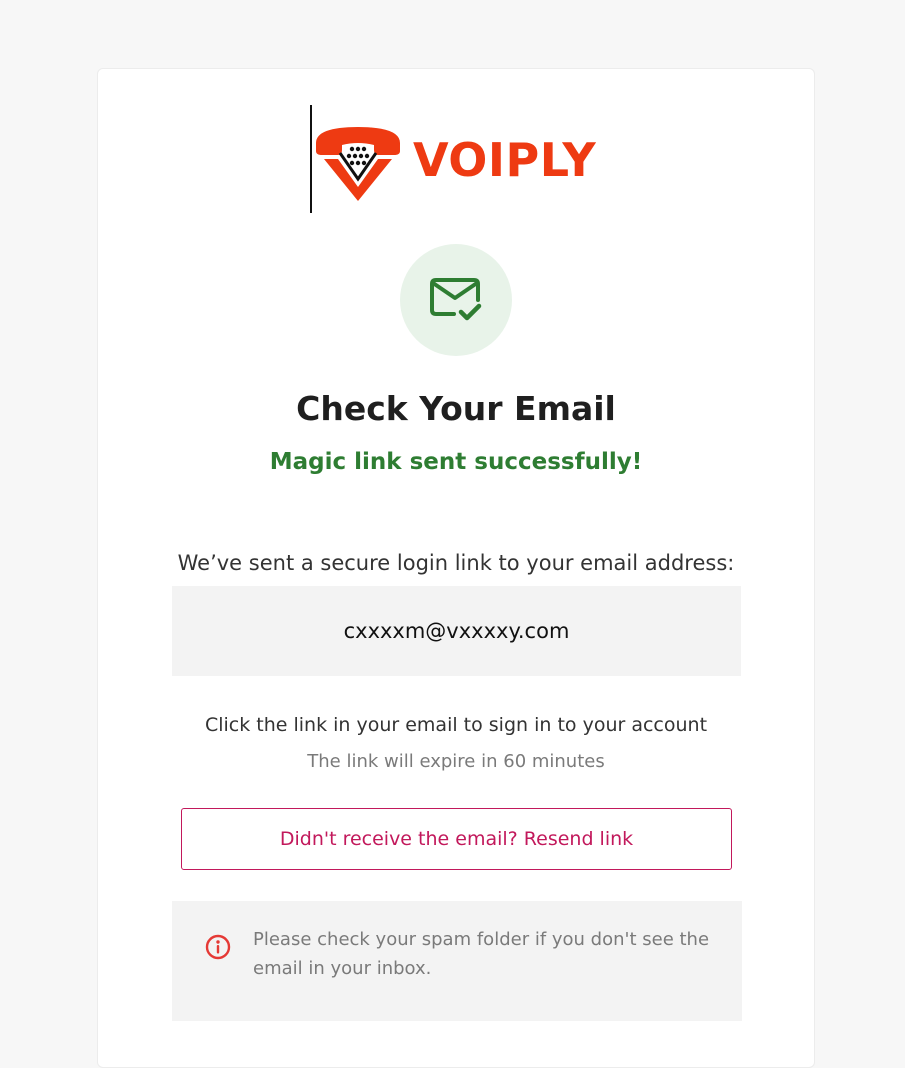  I want to click on telephone-v-icon, so click(358, 164).